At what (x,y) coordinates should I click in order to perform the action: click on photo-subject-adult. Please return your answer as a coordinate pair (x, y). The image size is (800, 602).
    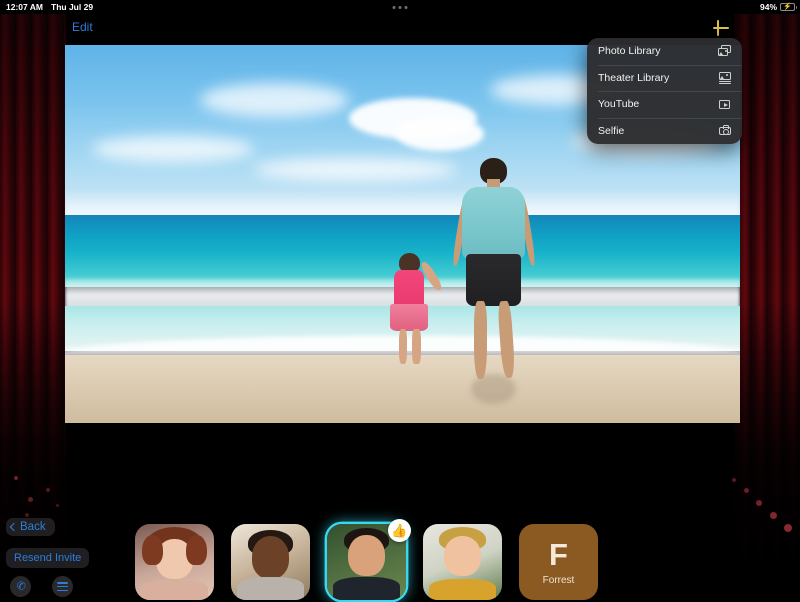
    Looking at the image, I should click on (494, 281).